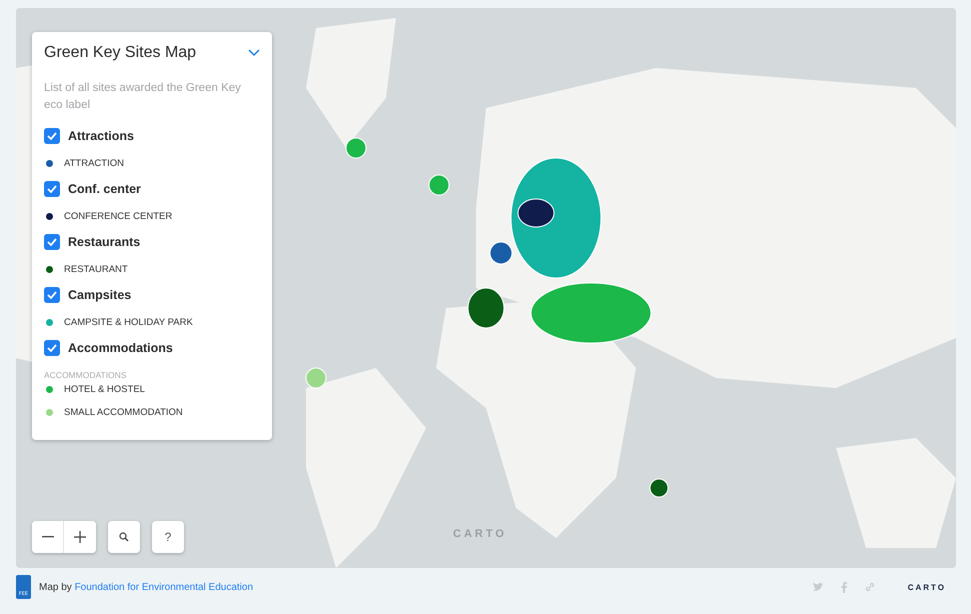  What do you see at coordinates (94, 163) in the screenshot?
I see `legend-label: ATTRACTION` at bounding box center [94, 163].